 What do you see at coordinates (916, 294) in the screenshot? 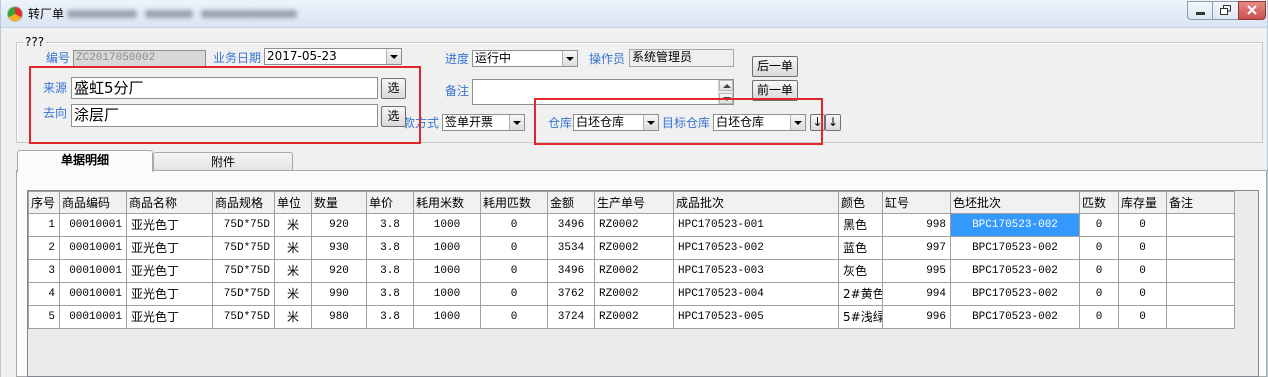
I see `table-cell: 994` at bounding box center [916, 294].